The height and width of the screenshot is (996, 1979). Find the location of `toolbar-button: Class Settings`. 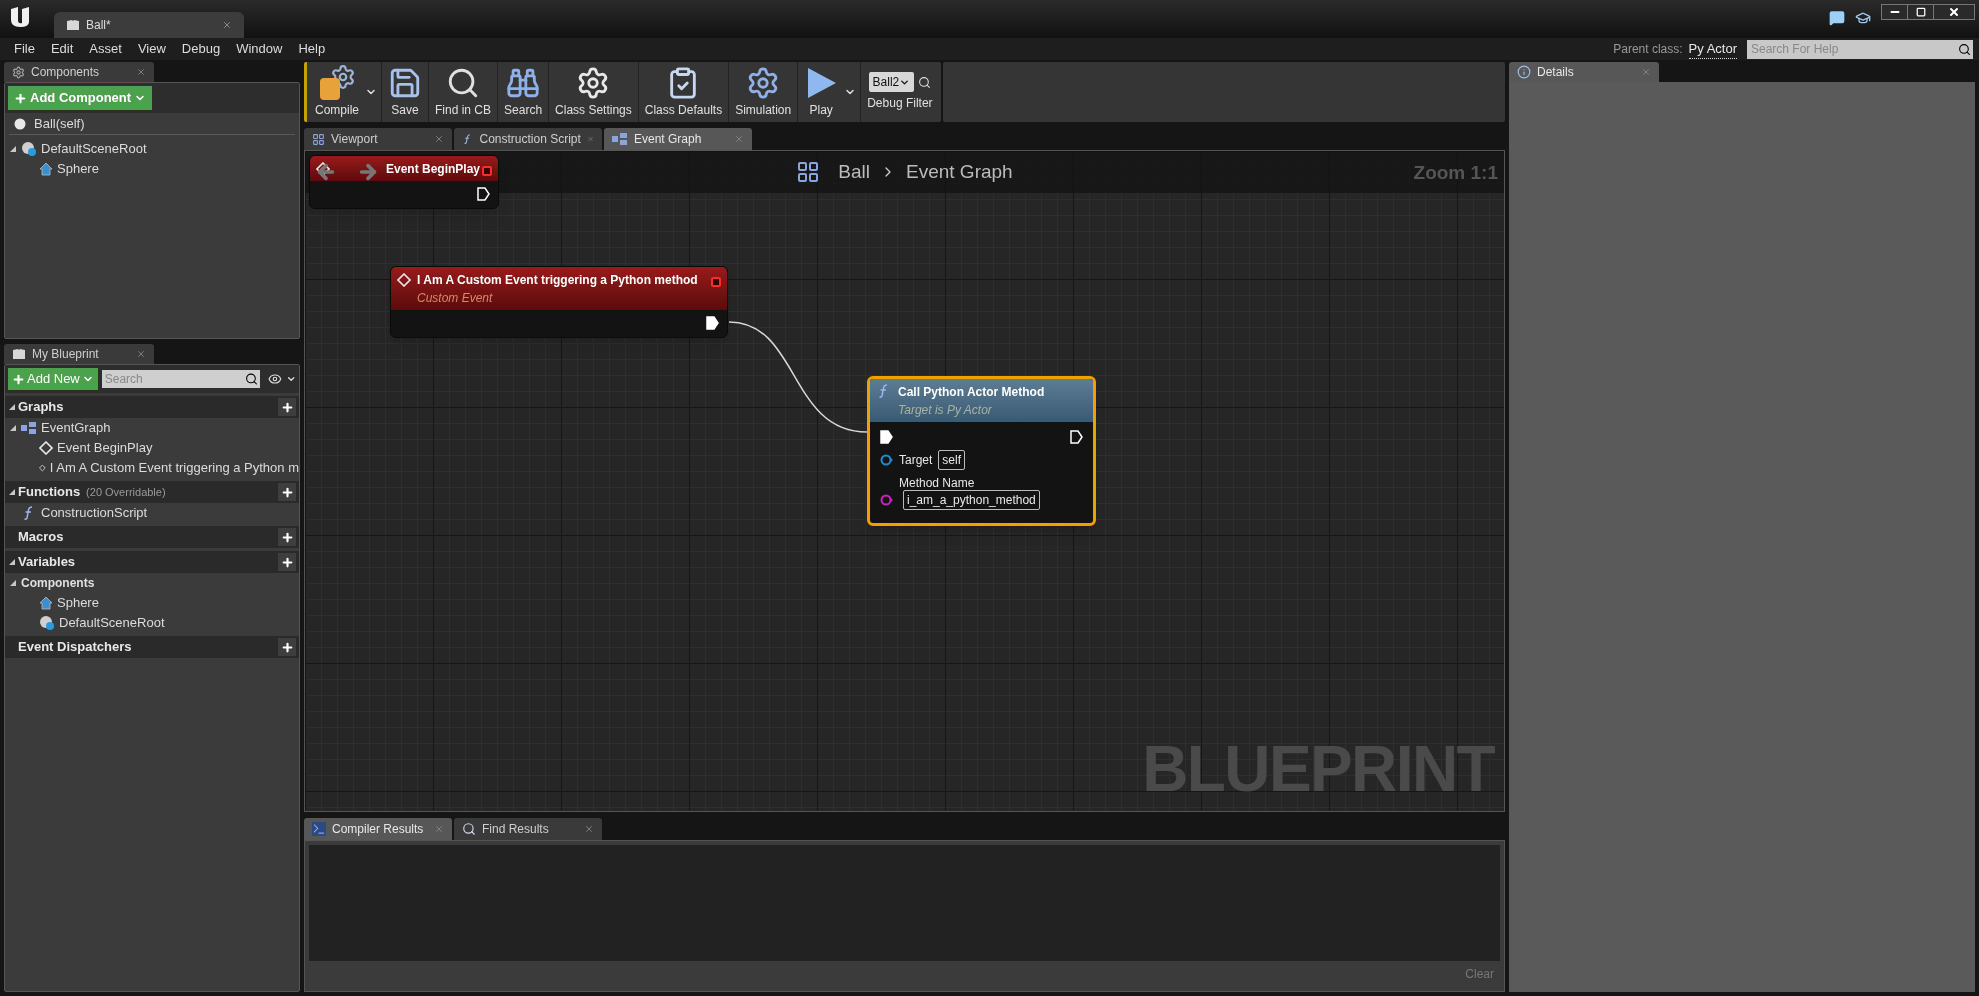

toolbar-button: Class Settings is located at coordinates (593, 92).